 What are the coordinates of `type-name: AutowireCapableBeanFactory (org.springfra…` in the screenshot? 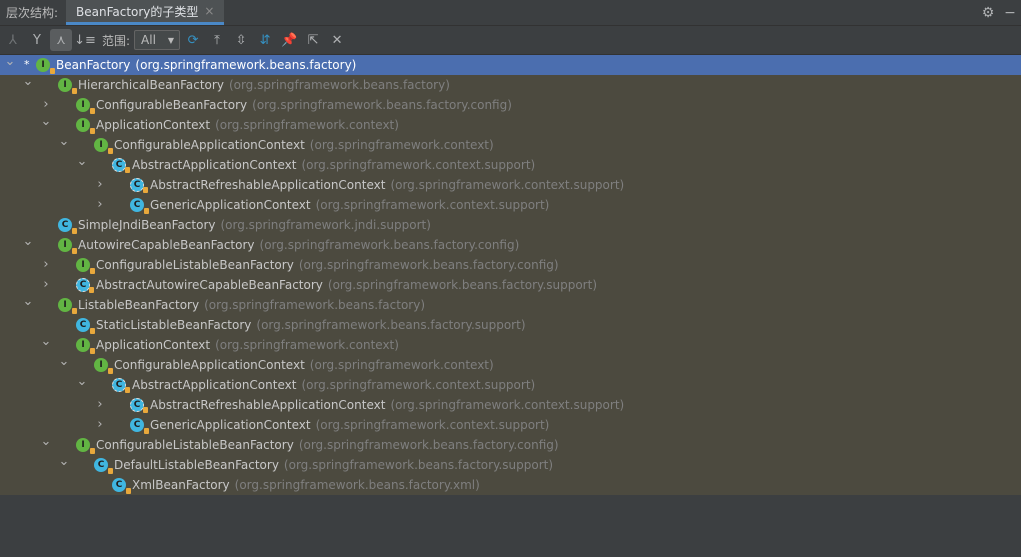 It's located at (298, 245).